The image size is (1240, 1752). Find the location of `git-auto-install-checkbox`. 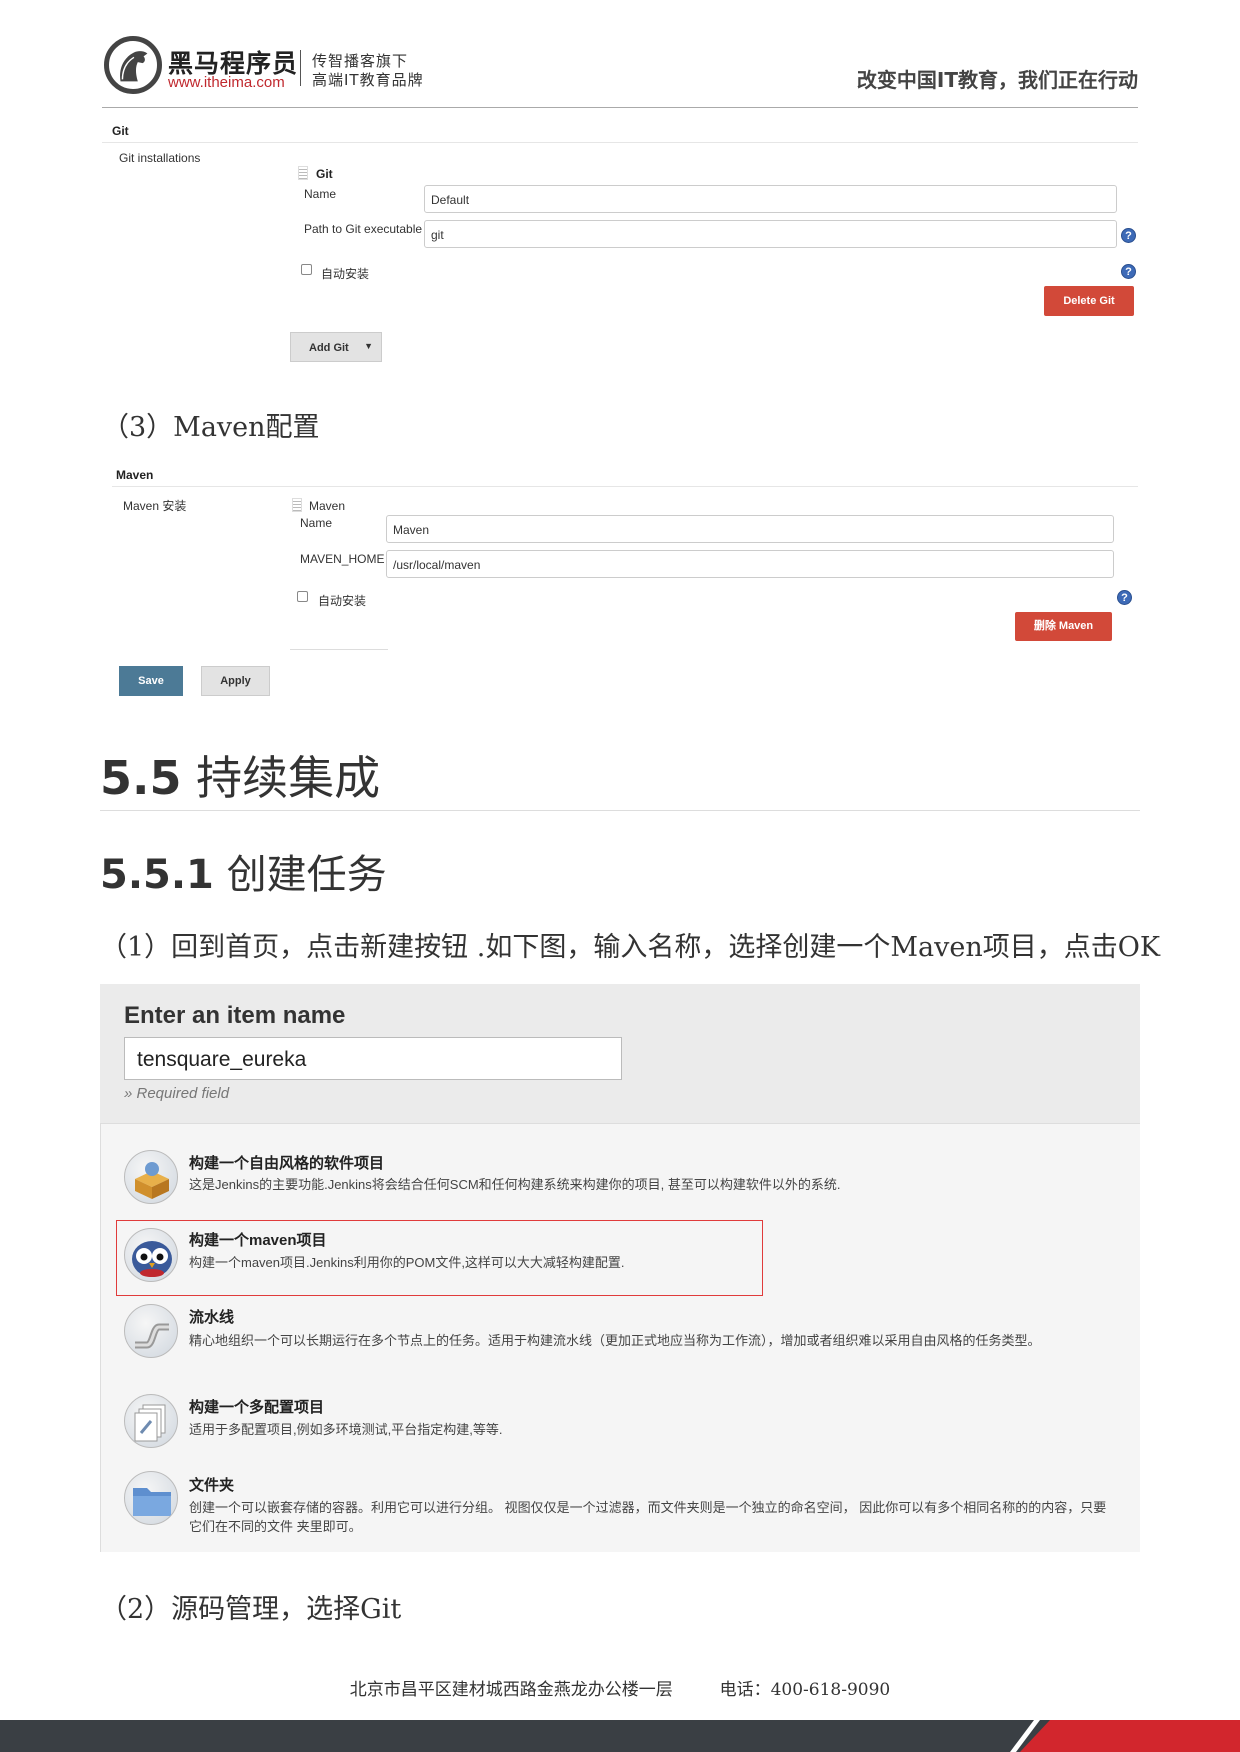

git-auto-install-checkbox is located at coordinates (306, 269).